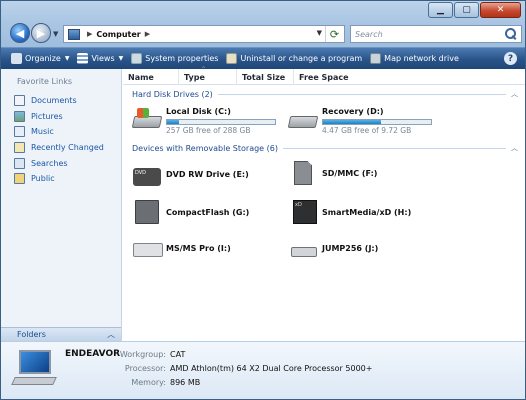 This screenshot has height=400, width=526. I want to click on sd-card-icon, so click(302, 172).